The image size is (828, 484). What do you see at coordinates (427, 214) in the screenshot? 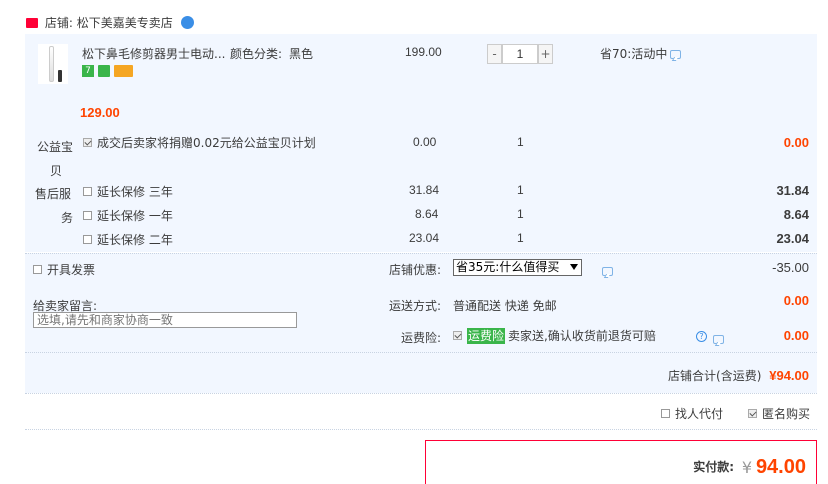
I see `warranty-price: 8.64` at bounding box center [427, 214].